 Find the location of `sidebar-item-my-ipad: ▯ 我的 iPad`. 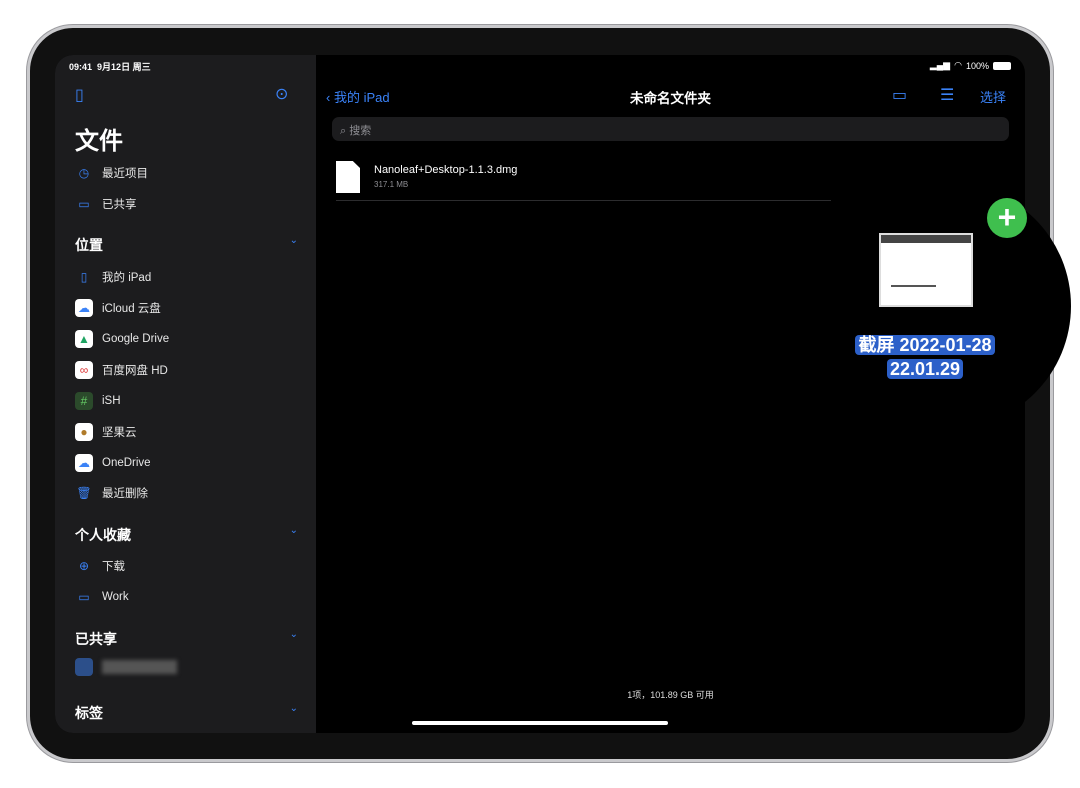

sidebar-item-my-ipad: ▯ 我的 iPad is located at coordinates (113, 277).